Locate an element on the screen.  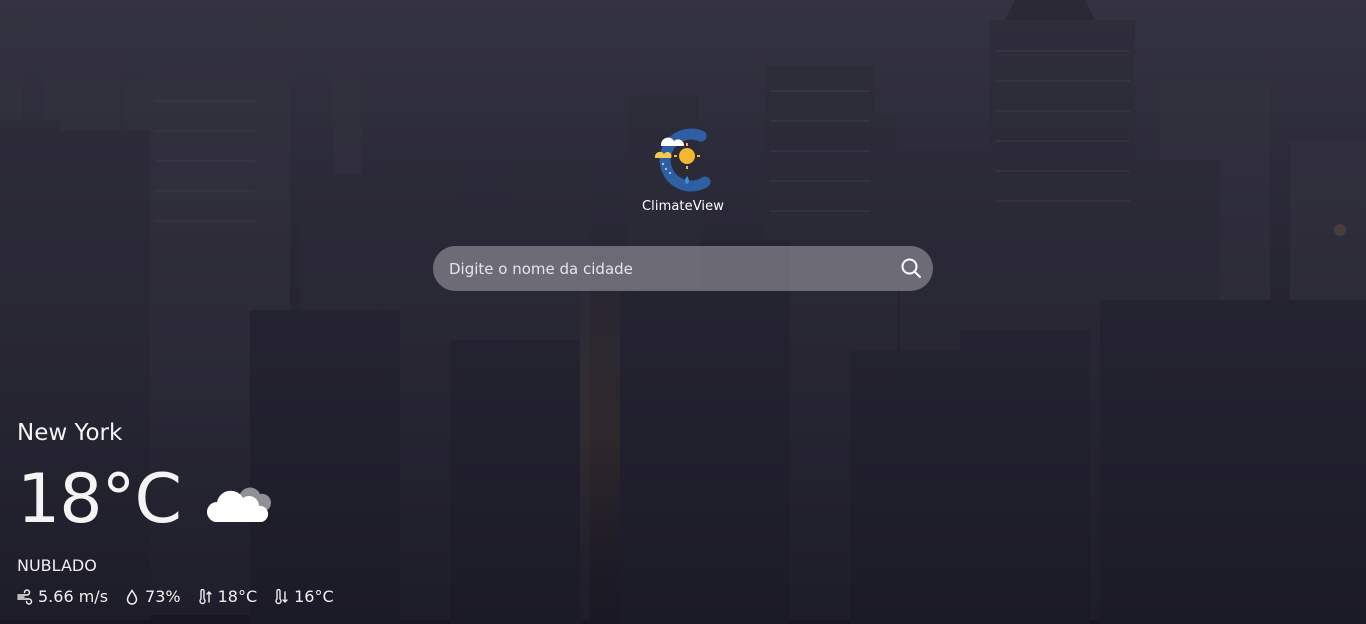
humidity-stat: 73% is located at coordinates (152, 596).